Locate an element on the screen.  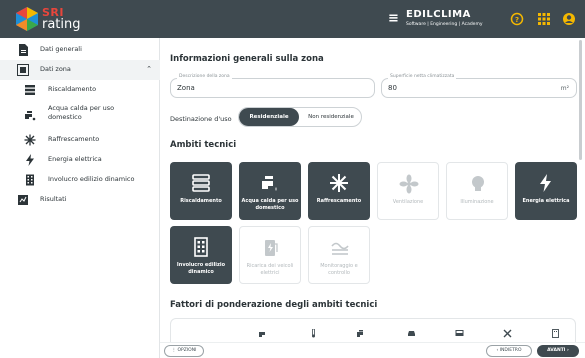
destination-toggle: Residenziale Non residenziale is located at coordinates (300, 117).